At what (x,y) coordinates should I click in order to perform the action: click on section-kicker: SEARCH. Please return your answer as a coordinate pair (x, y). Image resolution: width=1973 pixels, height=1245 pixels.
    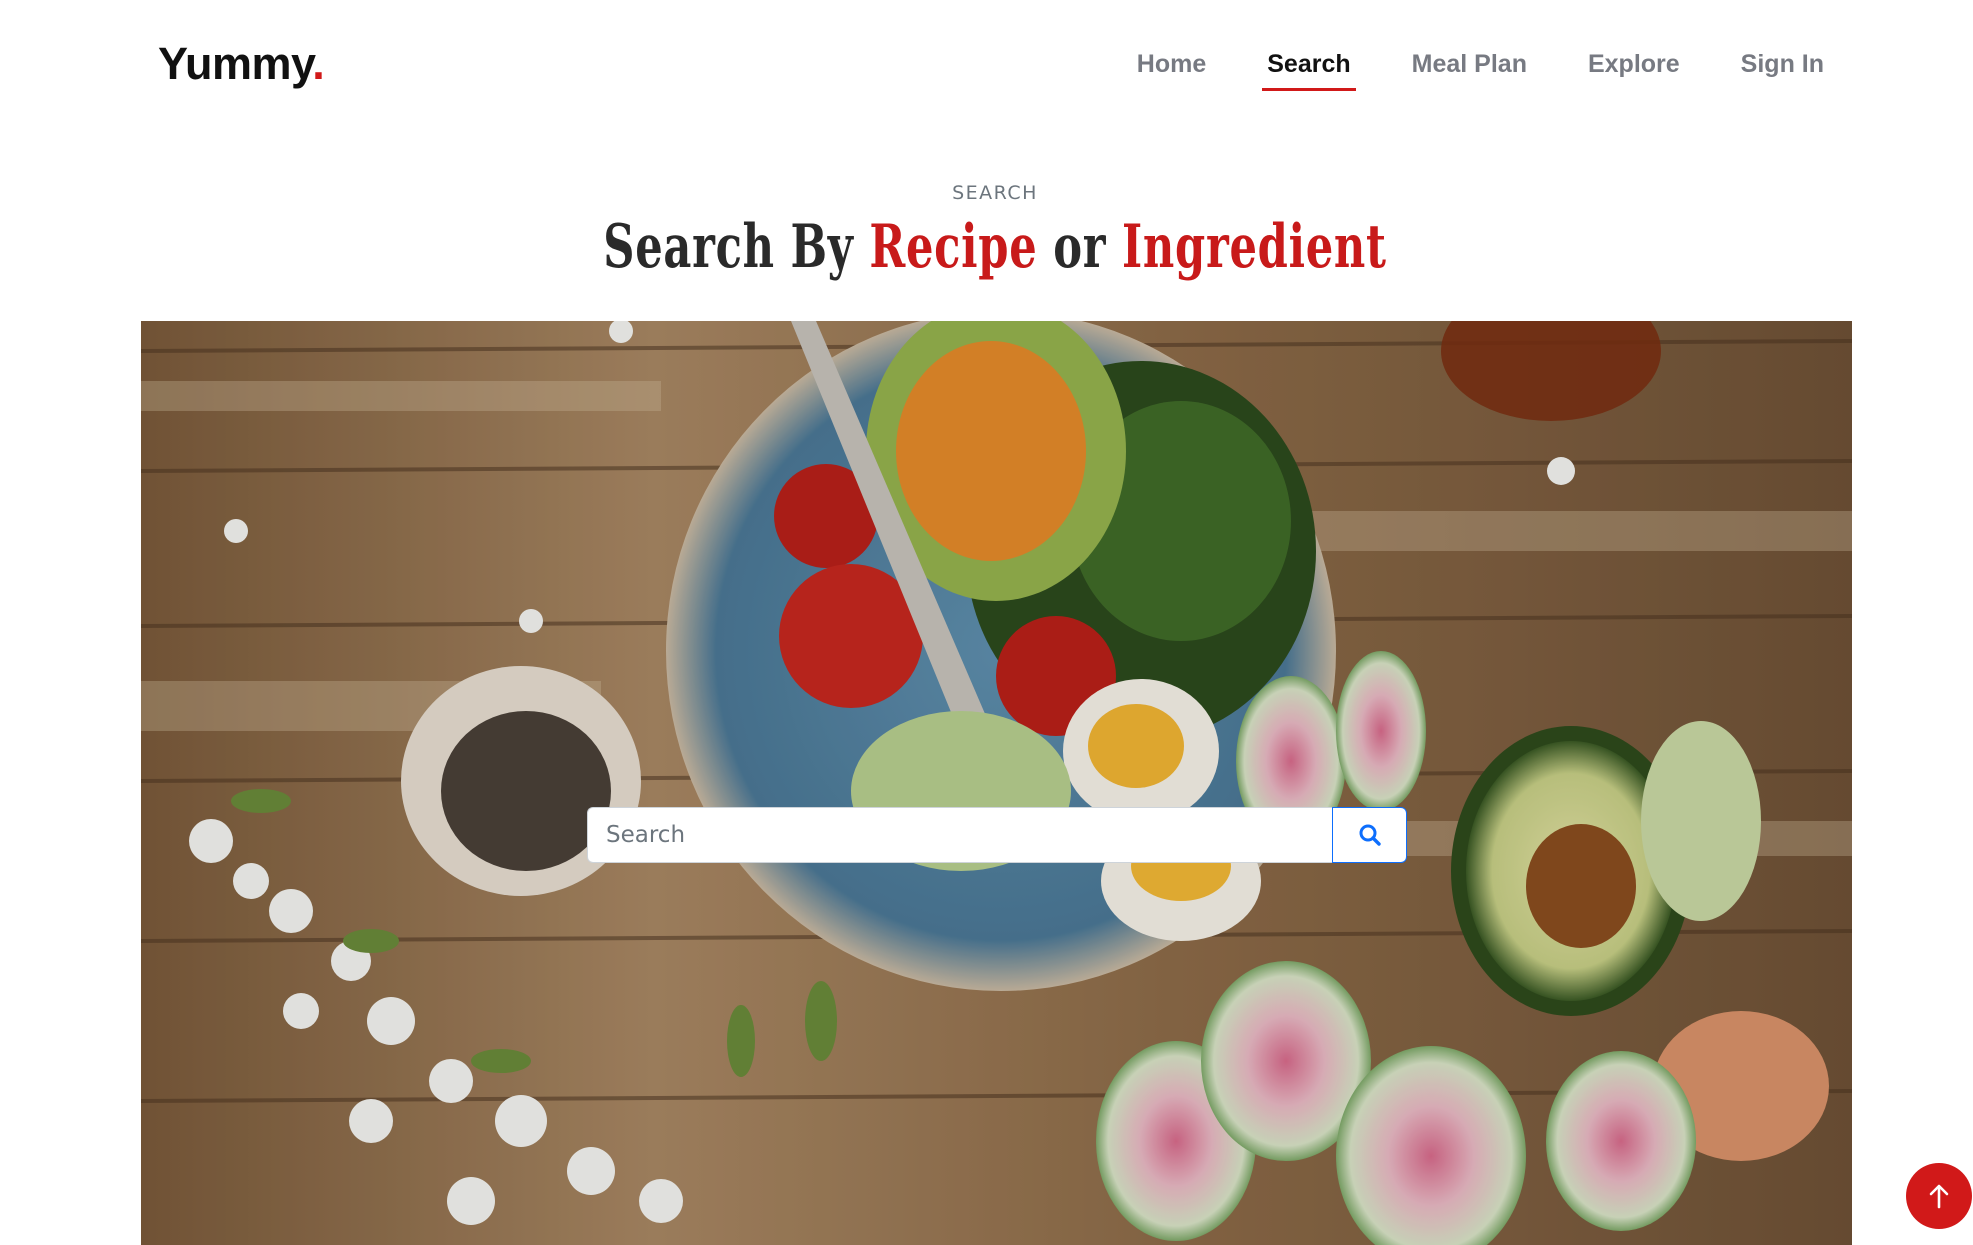
    Looking at the image, I should click on (995, 193).